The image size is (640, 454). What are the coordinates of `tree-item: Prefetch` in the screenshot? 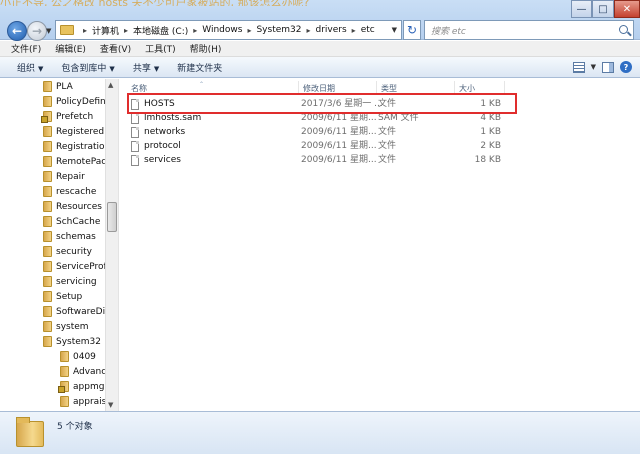 It's located at (67, 116).